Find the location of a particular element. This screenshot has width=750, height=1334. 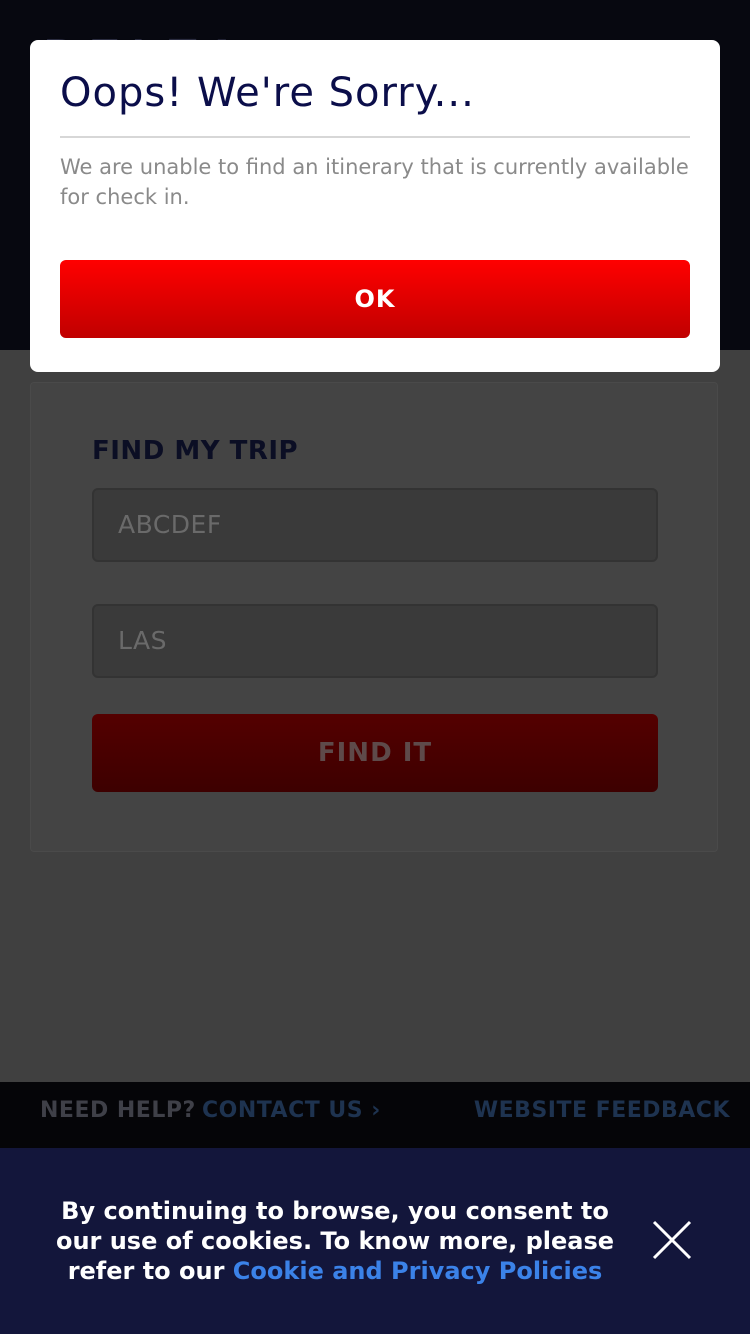

contact-us-label: CONTACT US is located at coordinates (283, 1110).